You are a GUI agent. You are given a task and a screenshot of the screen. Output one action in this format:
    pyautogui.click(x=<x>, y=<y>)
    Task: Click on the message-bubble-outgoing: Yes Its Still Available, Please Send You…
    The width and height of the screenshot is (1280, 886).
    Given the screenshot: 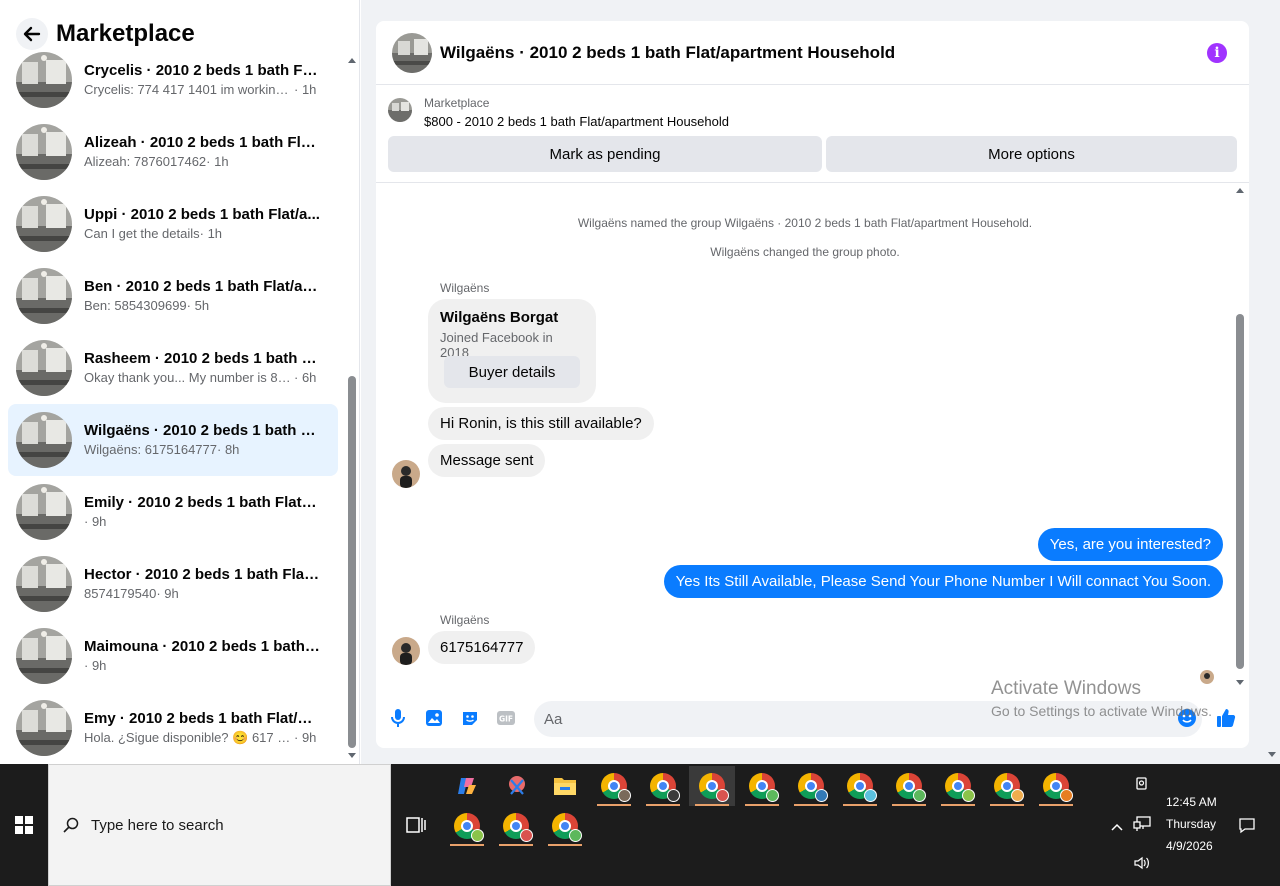 What is the action you would take?
    pyautogui.click(x=943, y=581)
    